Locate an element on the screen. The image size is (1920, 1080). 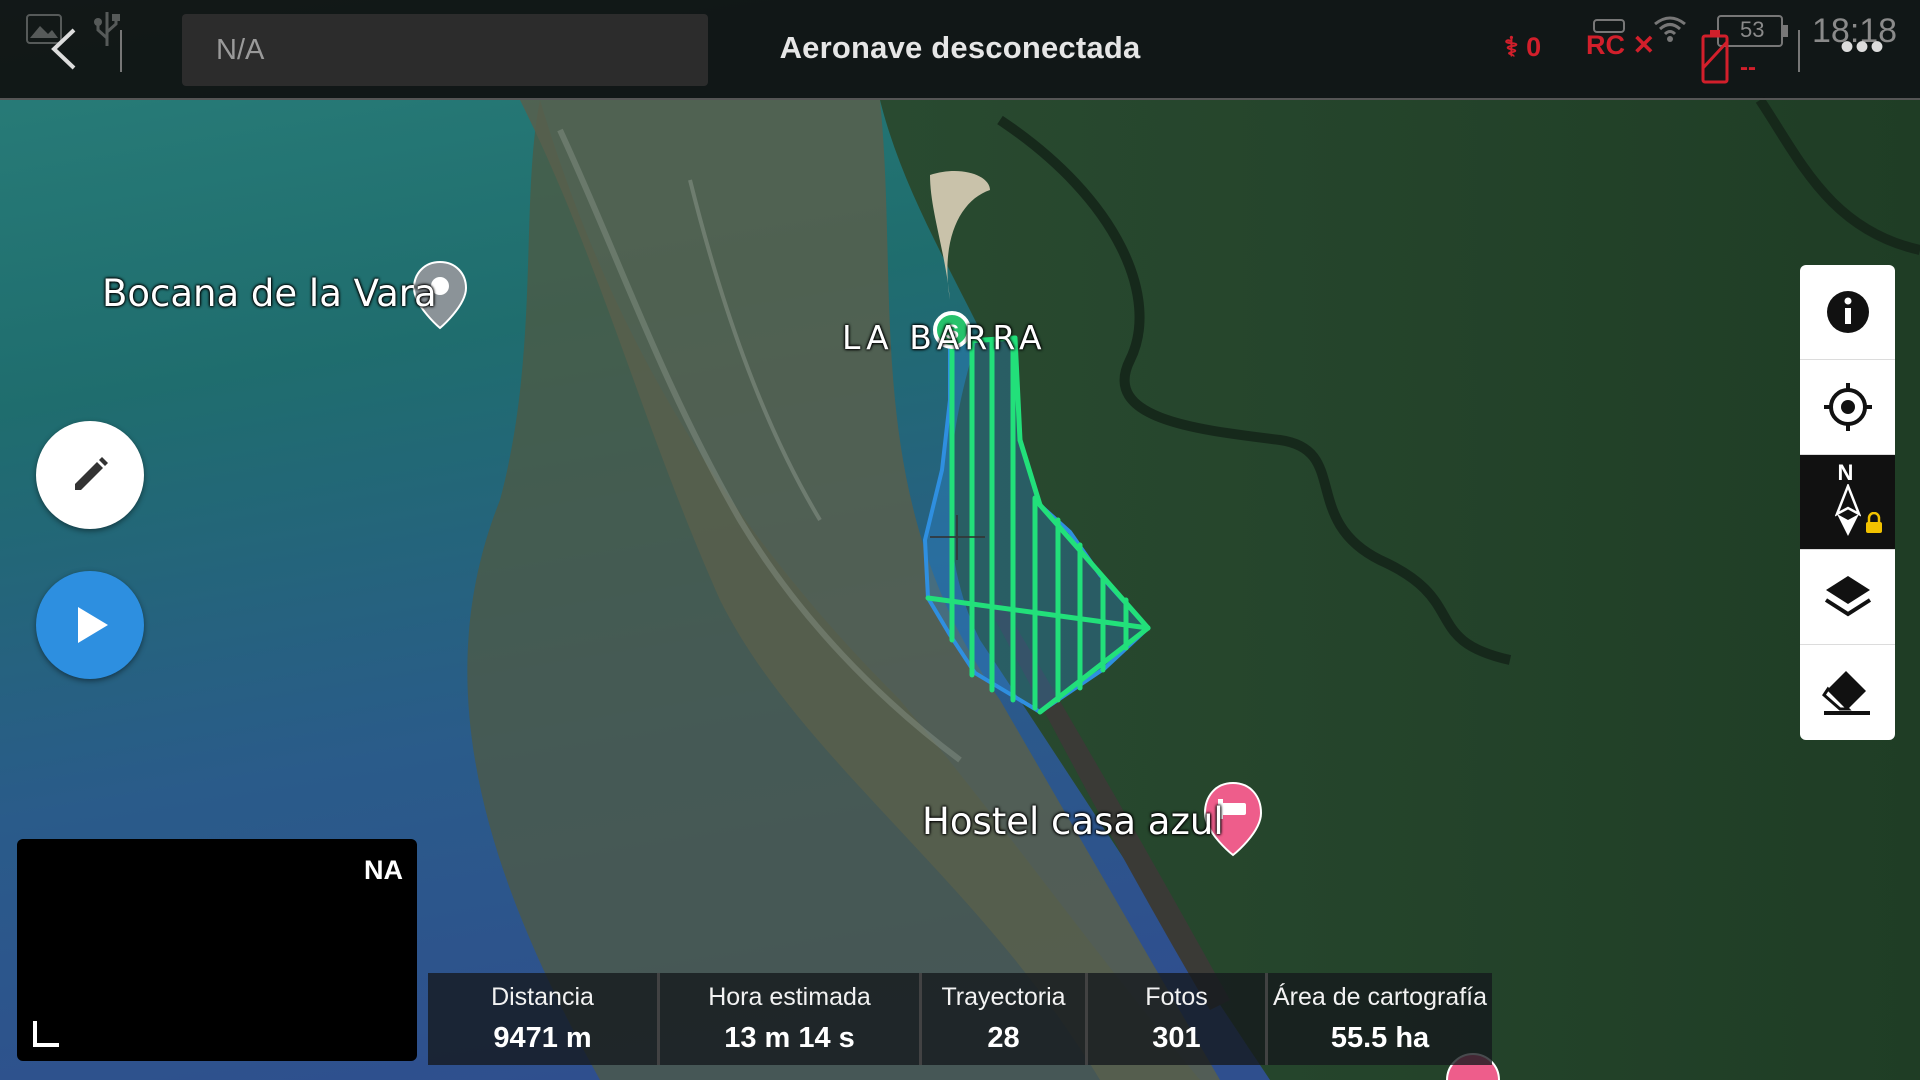
rc-status: RC ✕ is located at coordinates (1620, 45).